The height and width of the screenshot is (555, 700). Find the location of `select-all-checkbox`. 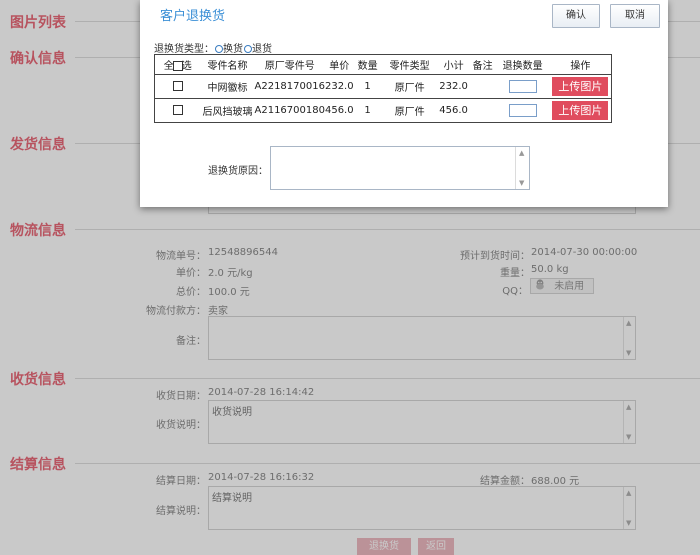

select-all-checkbox is located at coordinates (177, 66).